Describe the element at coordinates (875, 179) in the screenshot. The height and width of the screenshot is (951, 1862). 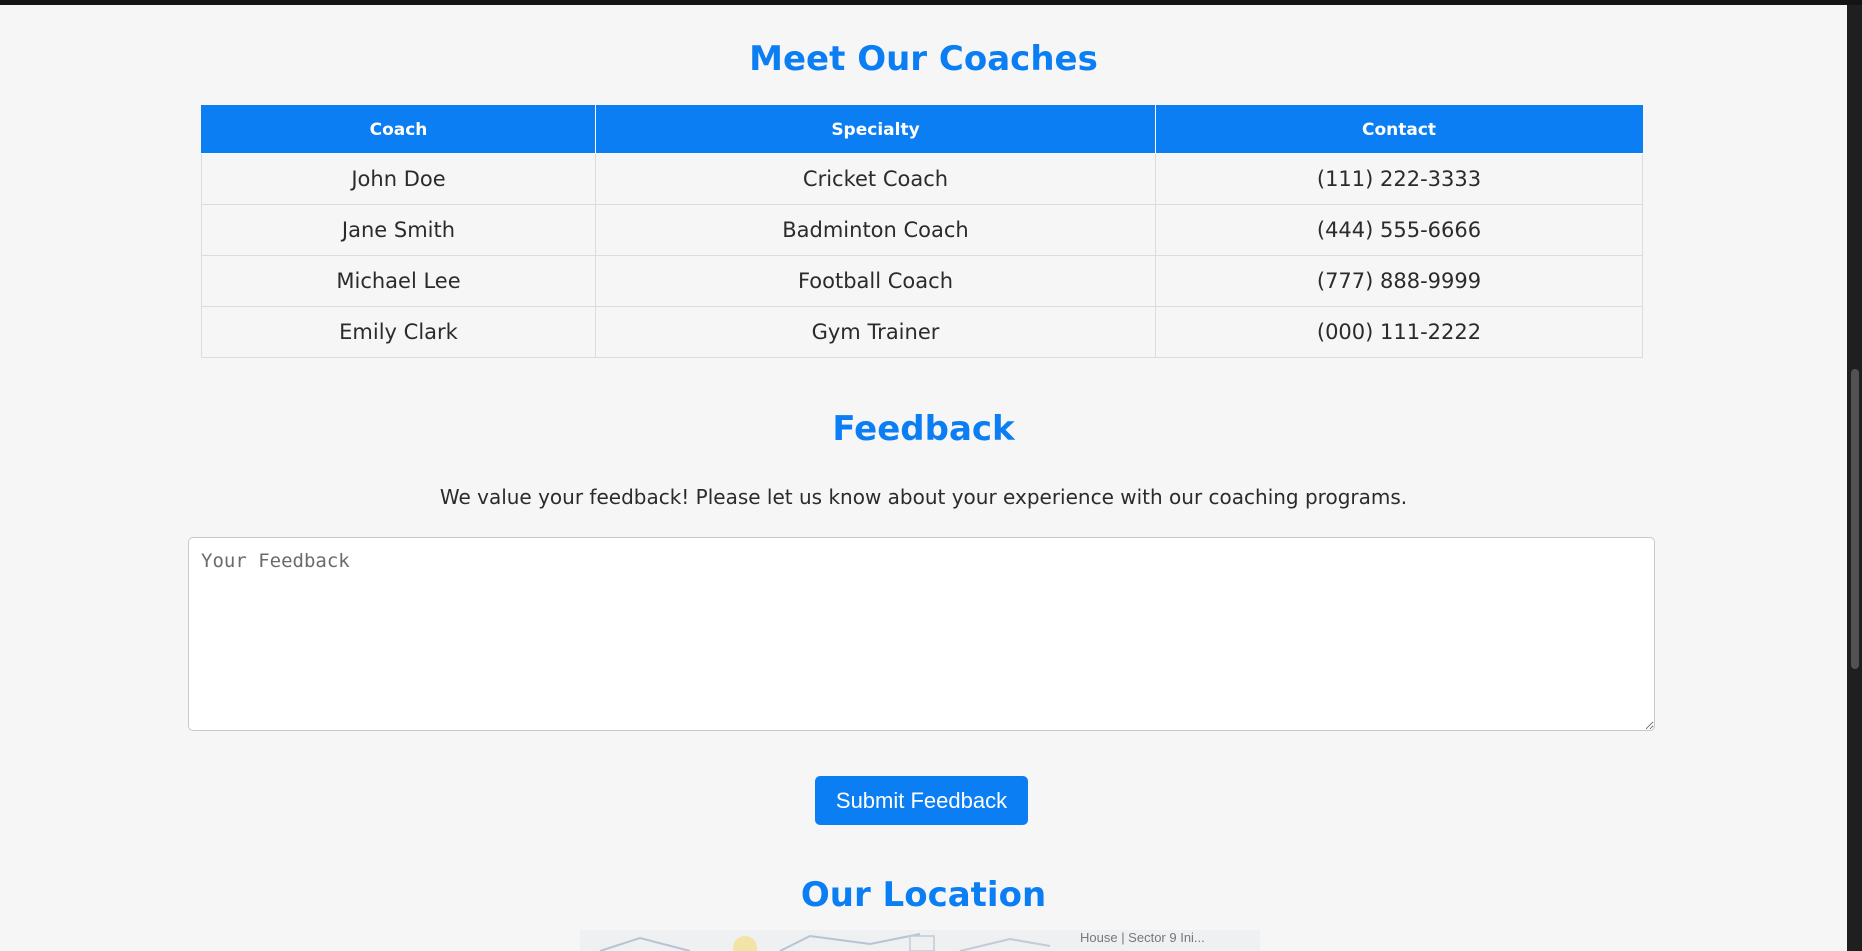
I see `coach-specialty-cell: Cricket Coach` at that location.